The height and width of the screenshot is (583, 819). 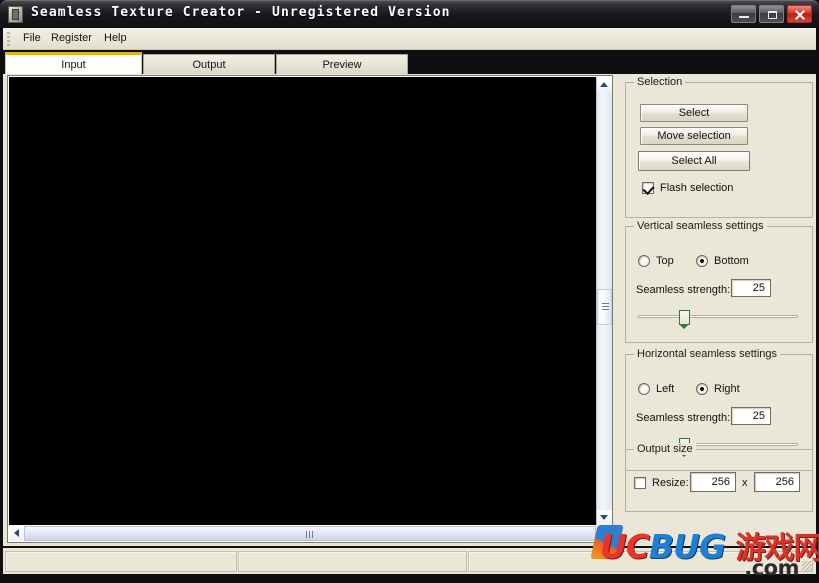 What do you see at coordinates (751, 416) in the screenshot?
I see `horizontal-strength-input: 25` at bounding box center [751, 416].